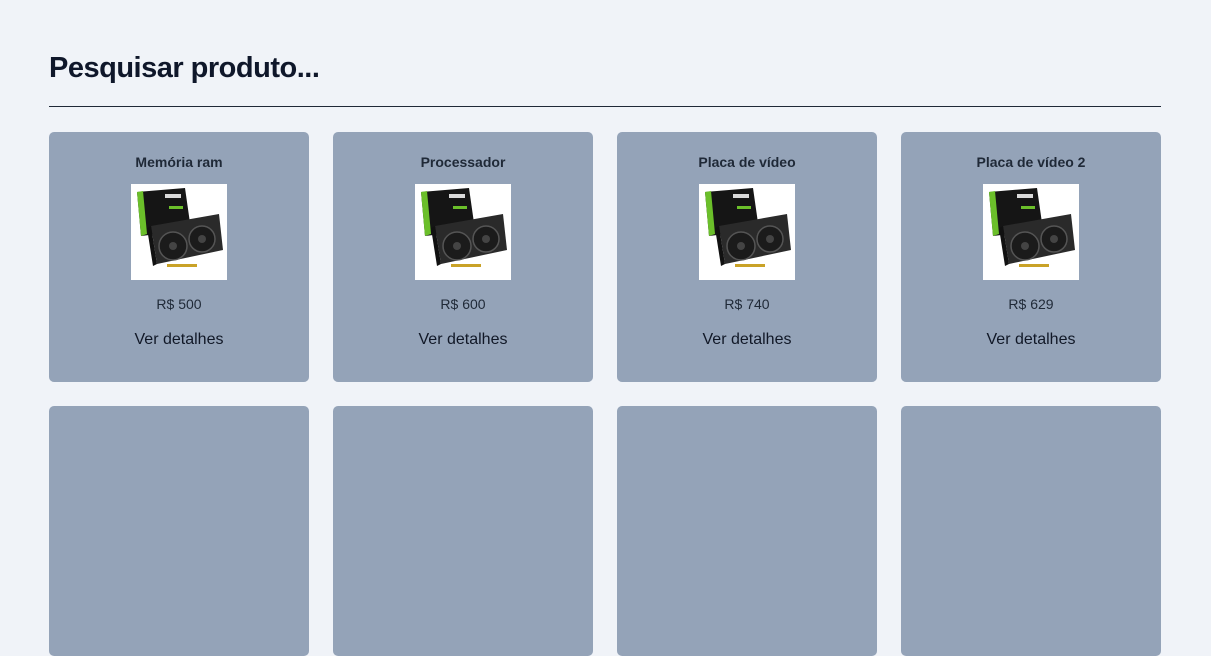 The width and height of the screenshot is (1211, 656). I want to click on product-card: Processador R$ 600 Ver detalhes, so click(463, 257).